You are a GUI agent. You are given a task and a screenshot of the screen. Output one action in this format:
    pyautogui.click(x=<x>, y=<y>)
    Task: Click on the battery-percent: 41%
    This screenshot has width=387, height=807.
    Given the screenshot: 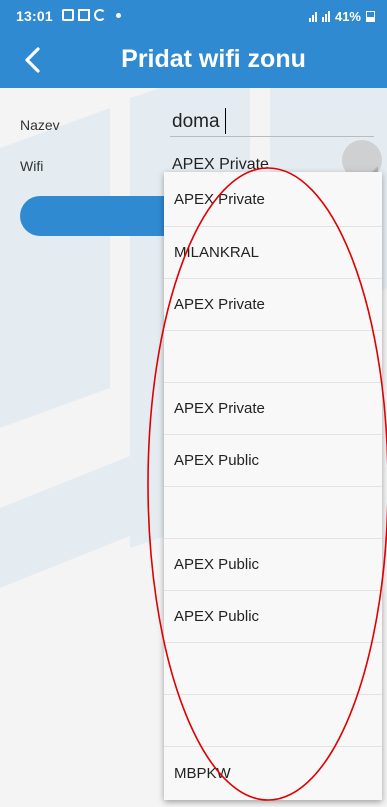 What is the action you would take?
    pyautogui.click(x=347, y=16)
    